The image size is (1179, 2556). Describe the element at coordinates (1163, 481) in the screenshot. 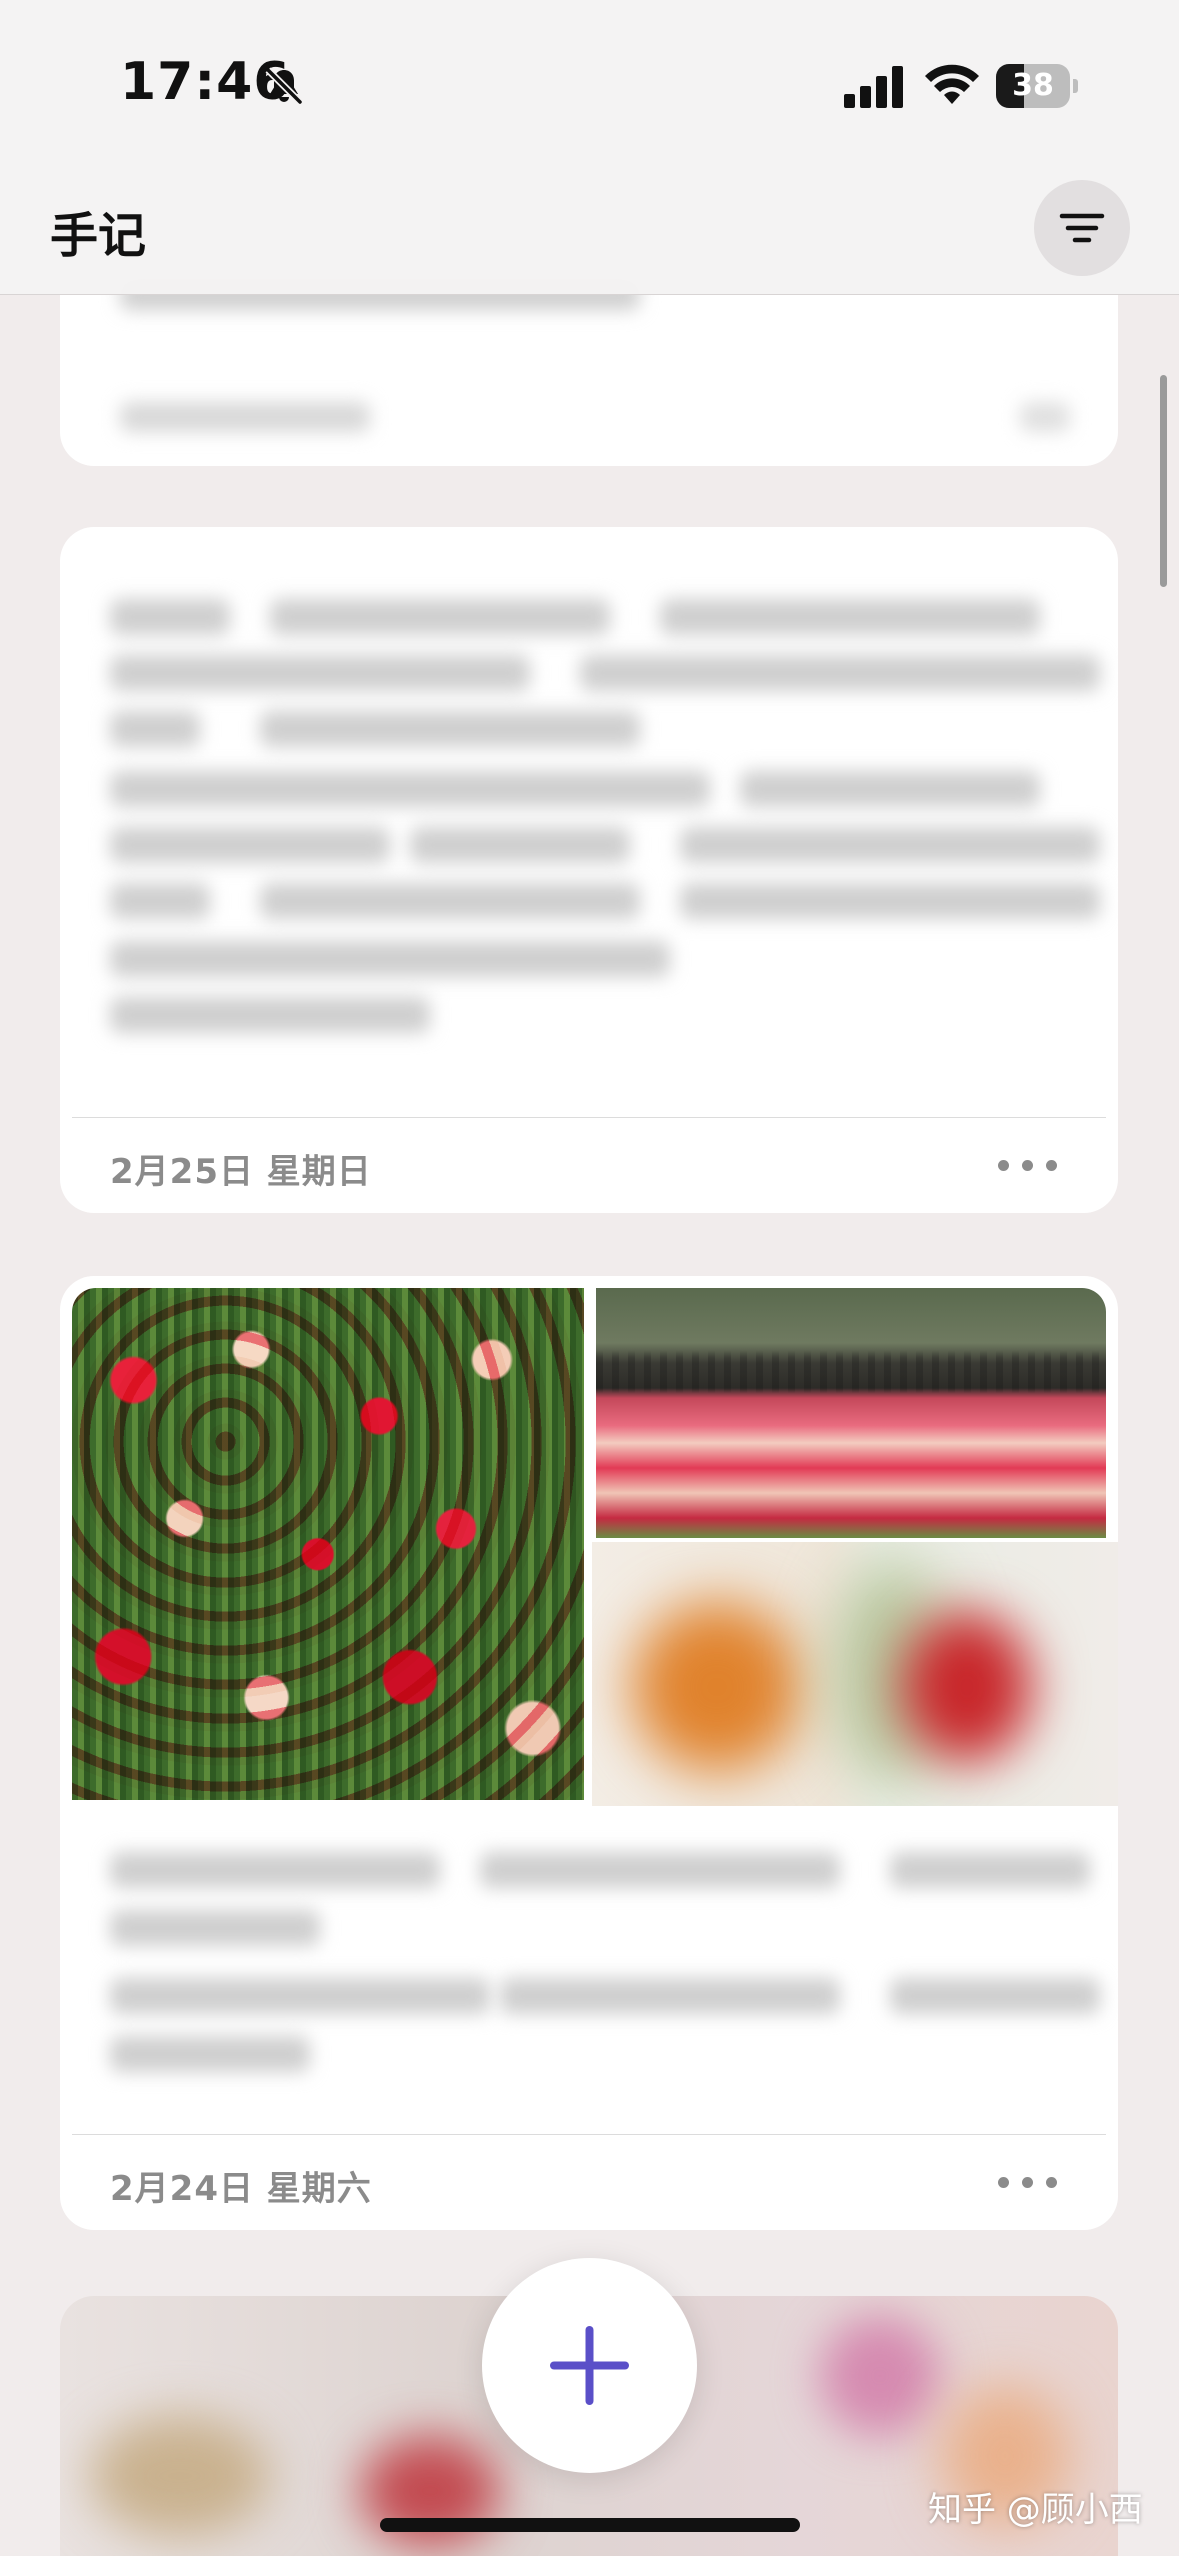

I see `scrollbar` at that location.